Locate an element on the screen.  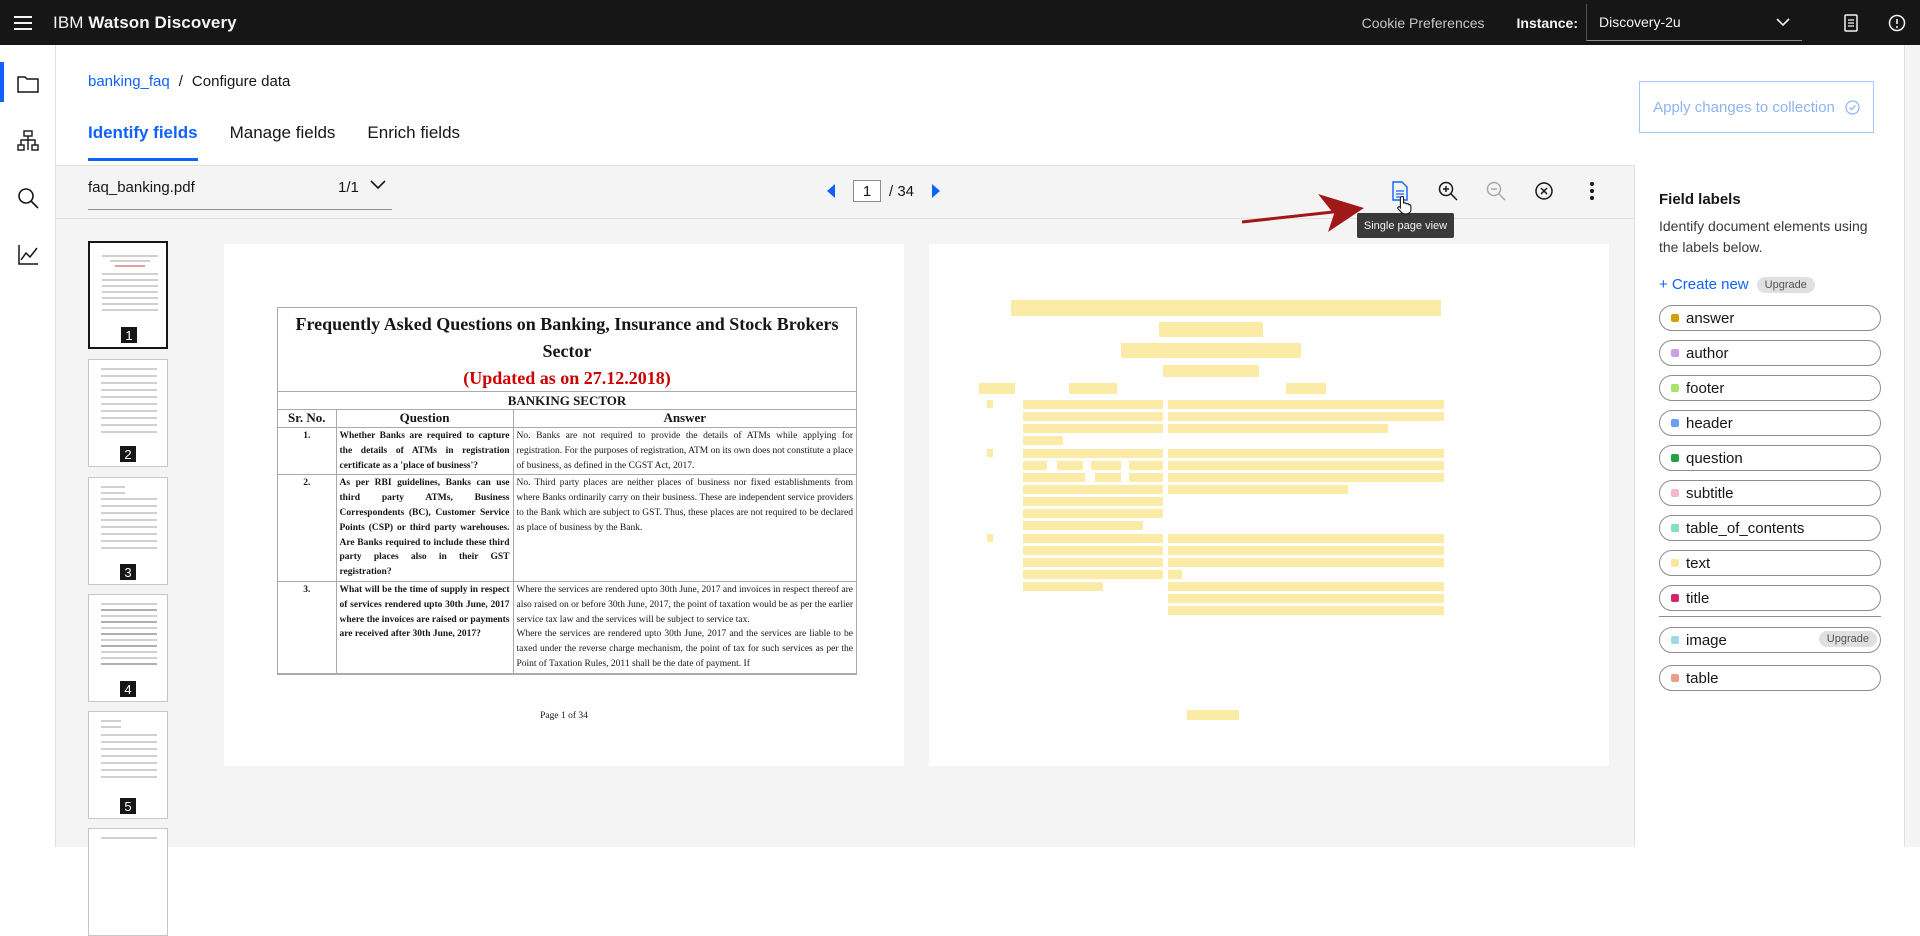
thumbnail-number: 5 is located at coordinates (128, 806).